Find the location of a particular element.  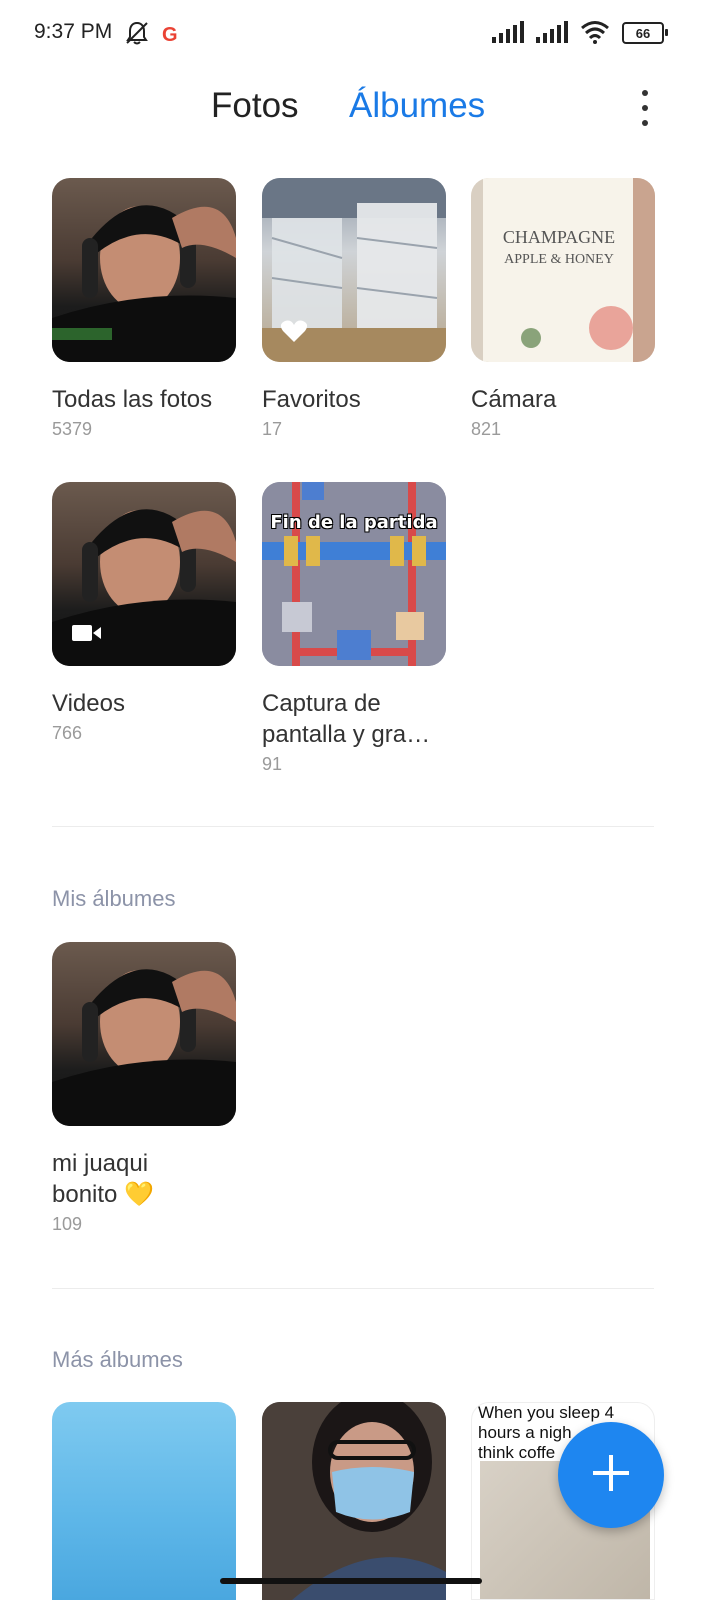

add-album-button is located at coordinates (611, 1475).